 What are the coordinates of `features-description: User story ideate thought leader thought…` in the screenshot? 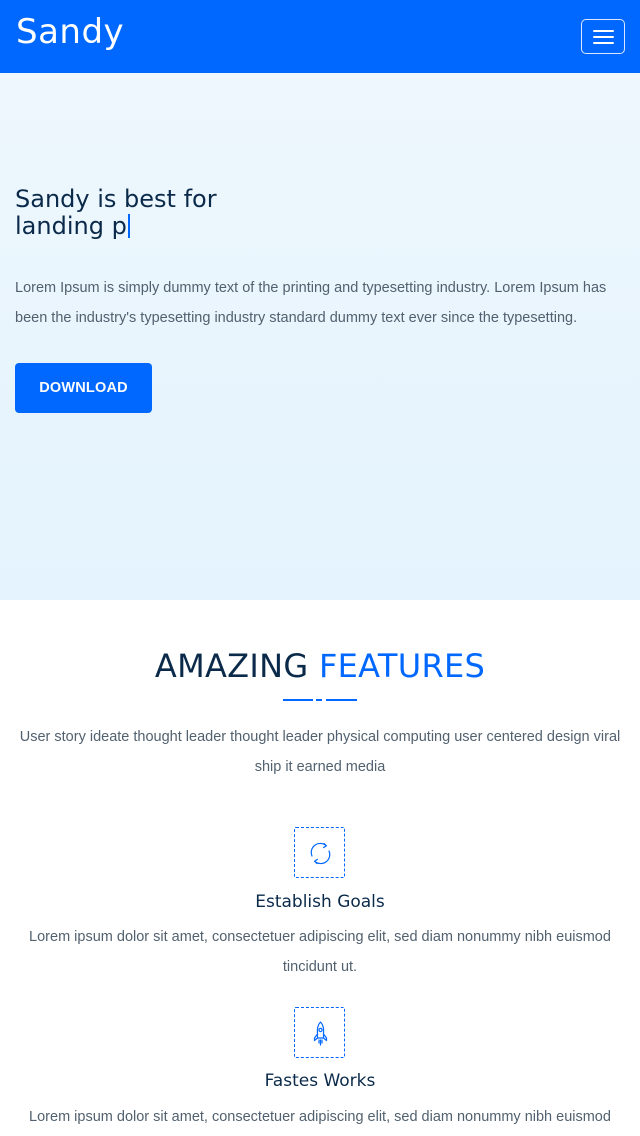 It's located at (320, 752).